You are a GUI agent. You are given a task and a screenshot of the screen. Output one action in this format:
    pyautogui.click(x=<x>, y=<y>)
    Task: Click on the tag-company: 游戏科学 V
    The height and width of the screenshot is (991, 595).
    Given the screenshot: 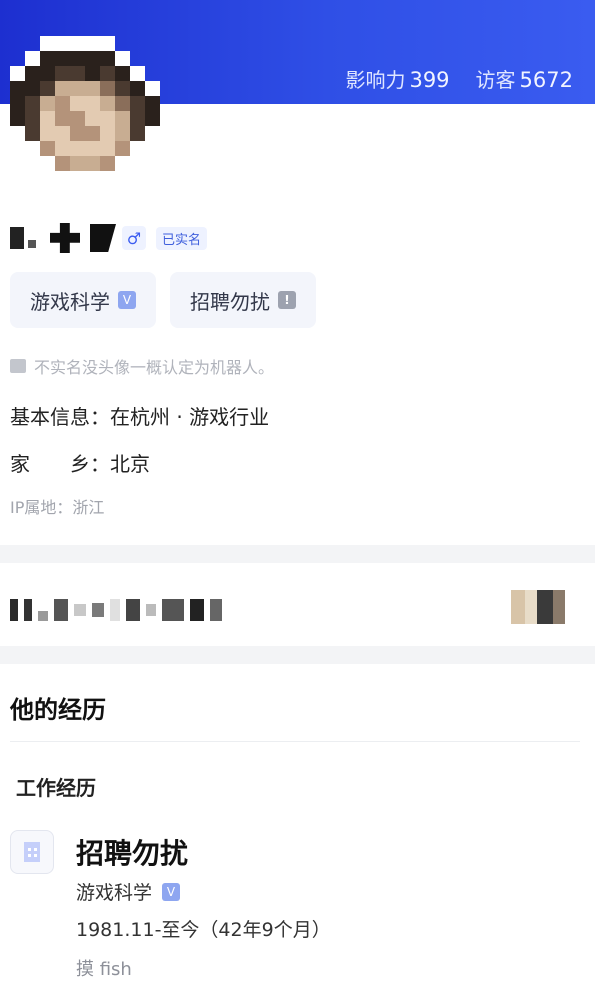 What is the action you would take?
    pyautogui.click(x=83, y=300)
    